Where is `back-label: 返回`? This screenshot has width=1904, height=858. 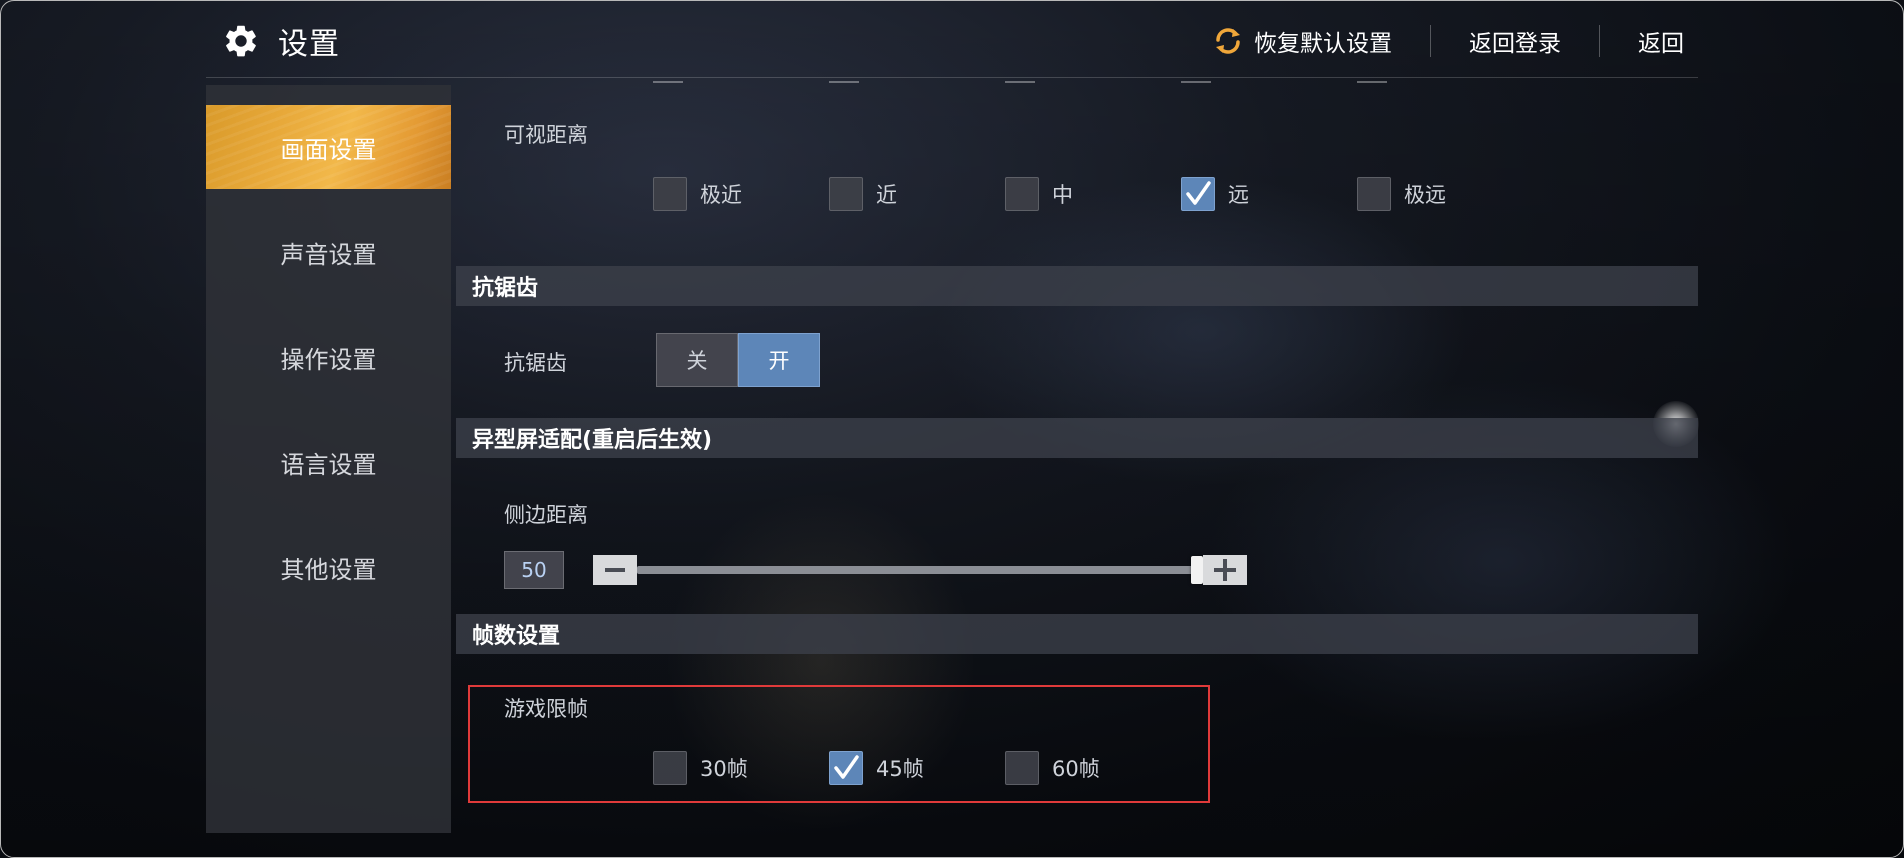 back-label: 返回 is located at coordinates (1661, 44).